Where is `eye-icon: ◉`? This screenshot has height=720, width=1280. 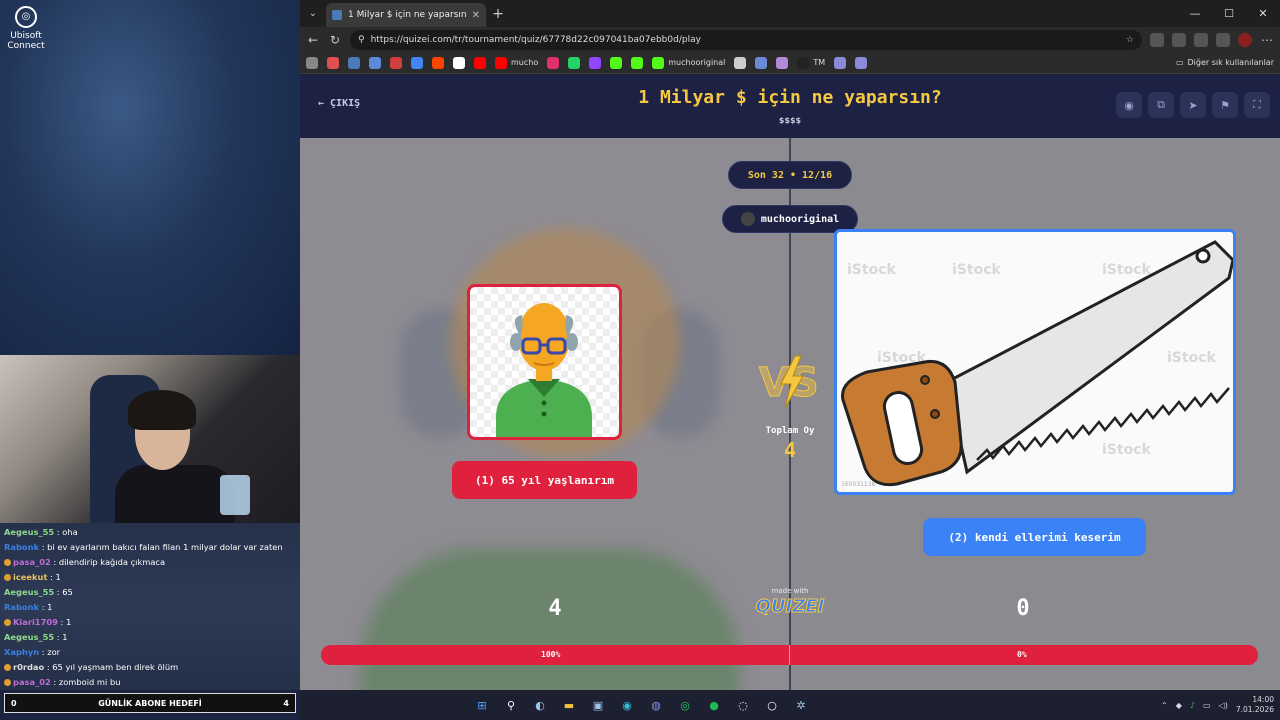
eye-icon: ◉ is located at coordinates (1129, 105).